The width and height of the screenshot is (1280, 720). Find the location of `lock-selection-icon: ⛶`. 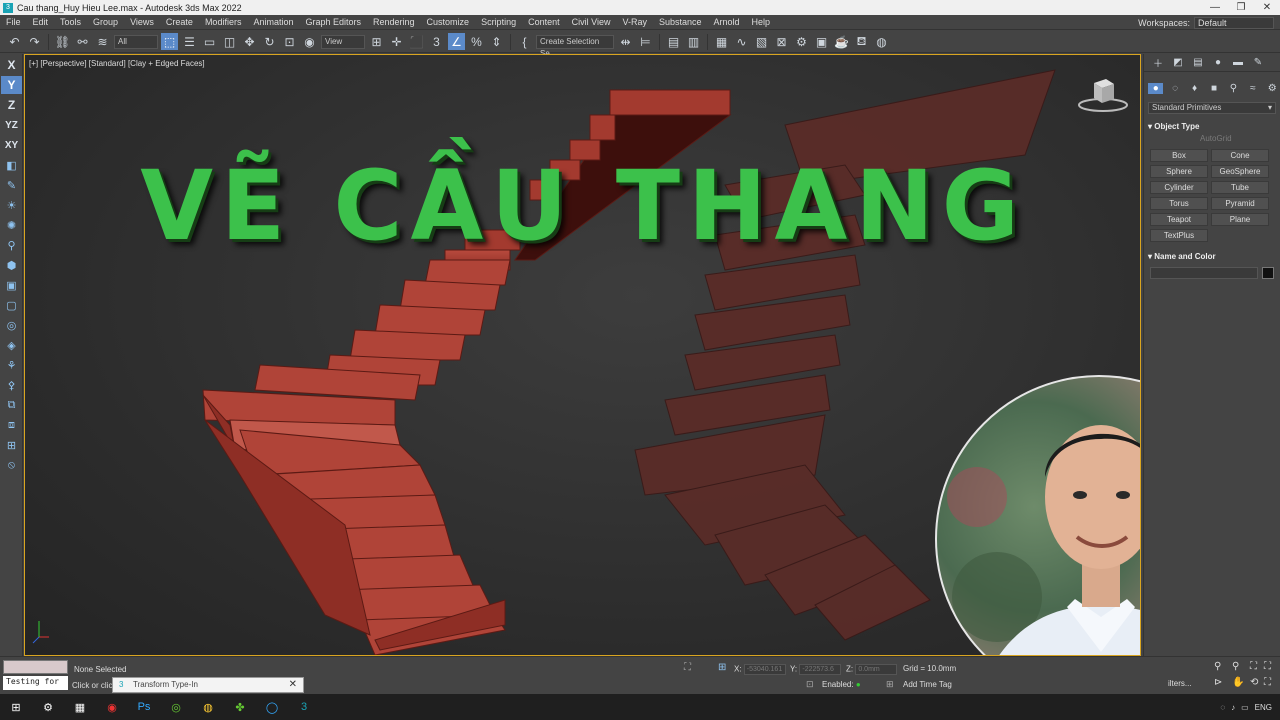

lock-selection-icon: ⛶ is located at coordinates (687, 667).